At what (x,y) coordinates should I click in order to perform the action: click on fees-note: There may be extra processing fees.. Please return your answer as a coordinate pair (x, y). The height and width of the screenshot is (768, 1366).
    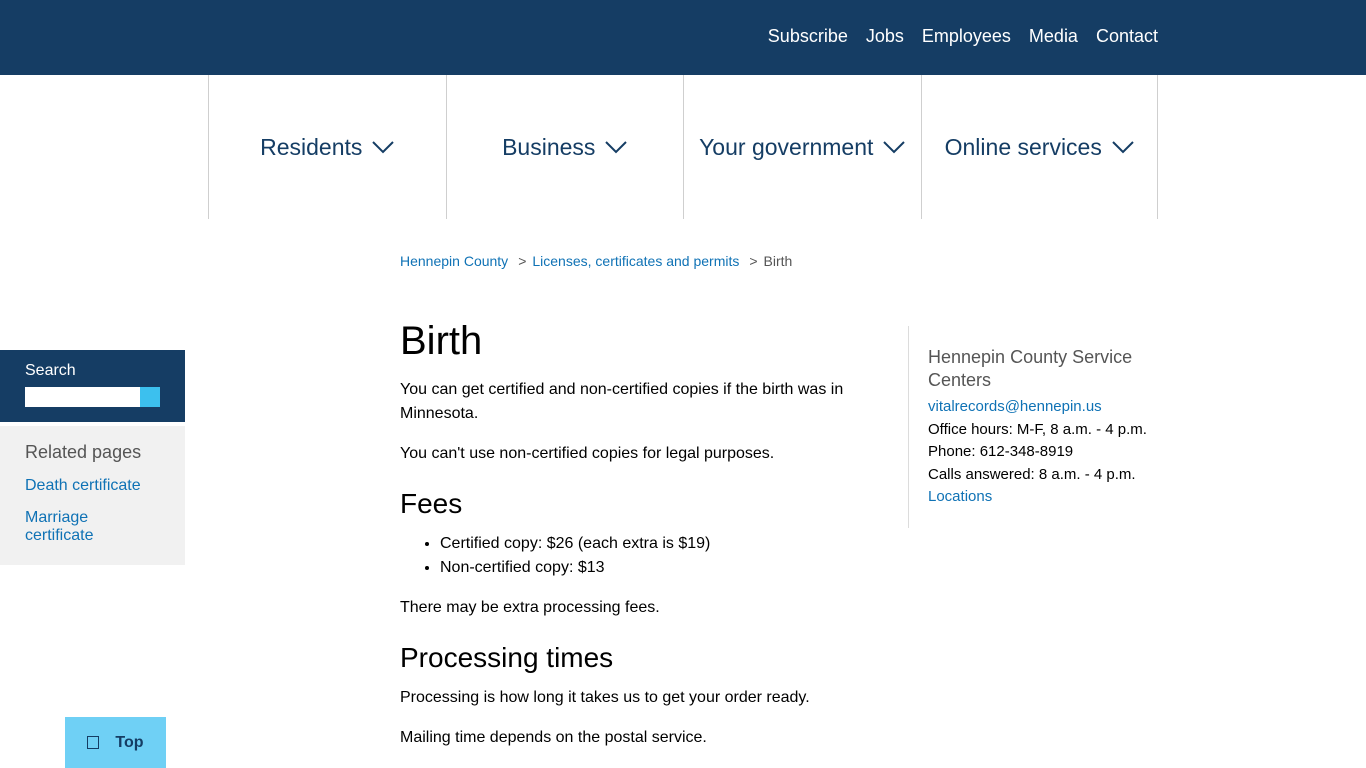
    Looking at the image, I should click on (530, 607).